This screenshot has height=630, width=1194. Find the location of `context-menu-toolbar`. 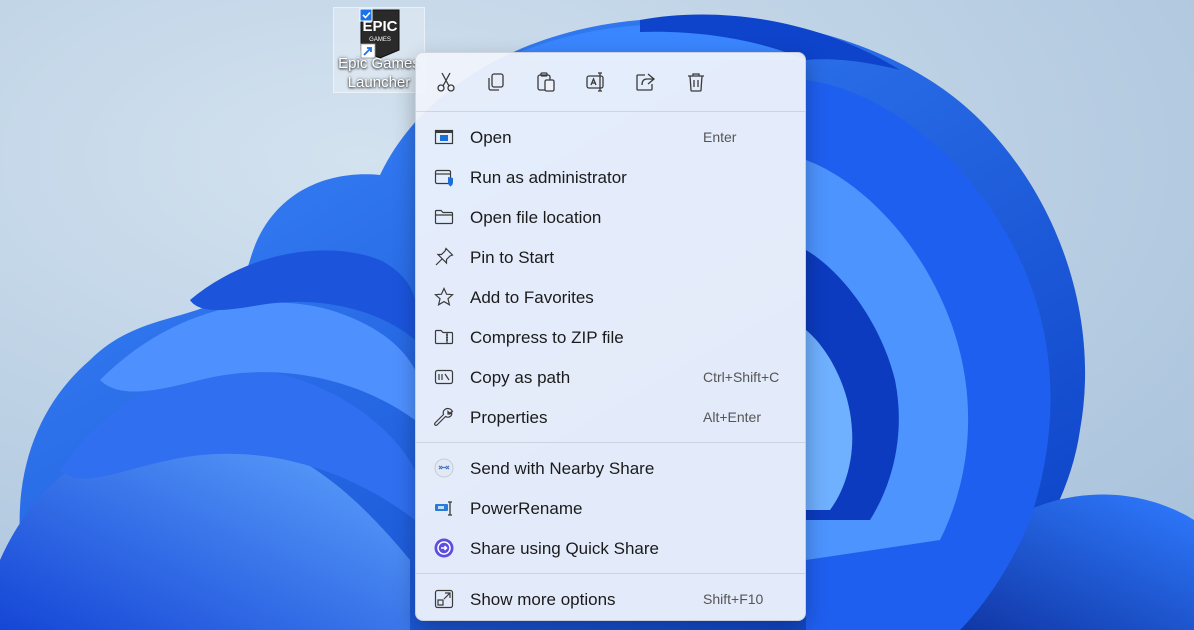

context-menu-toolbar is located at coordinates (610, 82).